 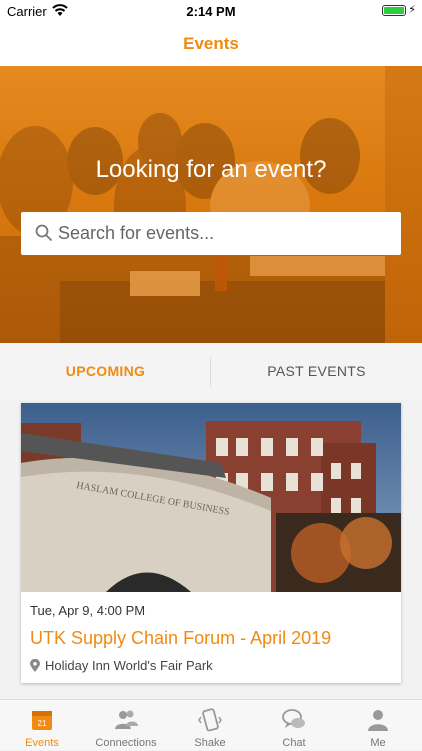 I want to click on event-location-label: Holiday Inn World's Fair Park, so click(x=129, y=665).